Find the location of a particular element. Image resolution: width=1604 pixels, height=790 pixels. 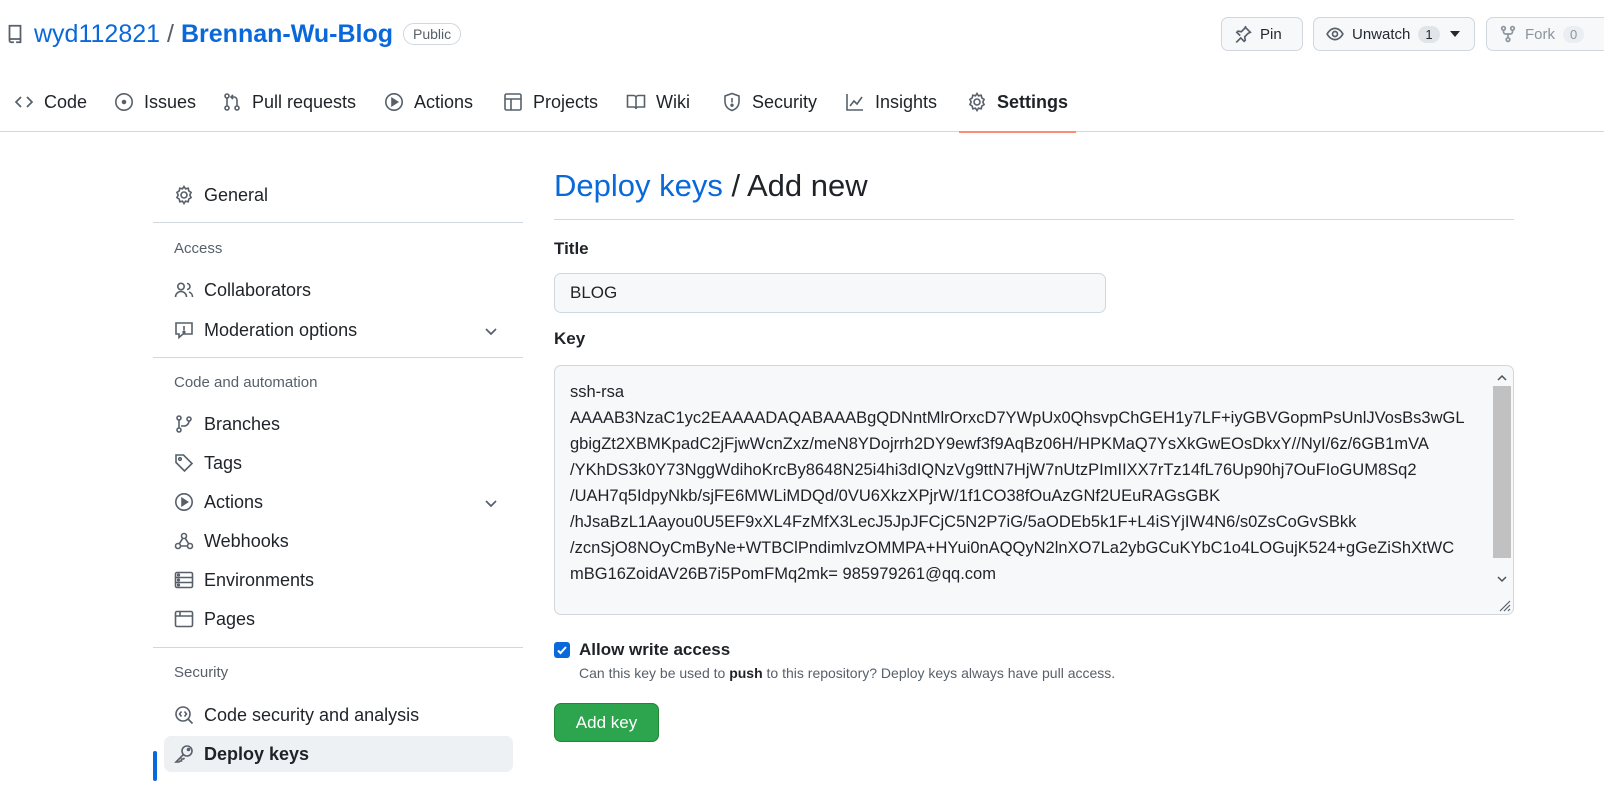

browser-icon is located at coordinates (184, 619).